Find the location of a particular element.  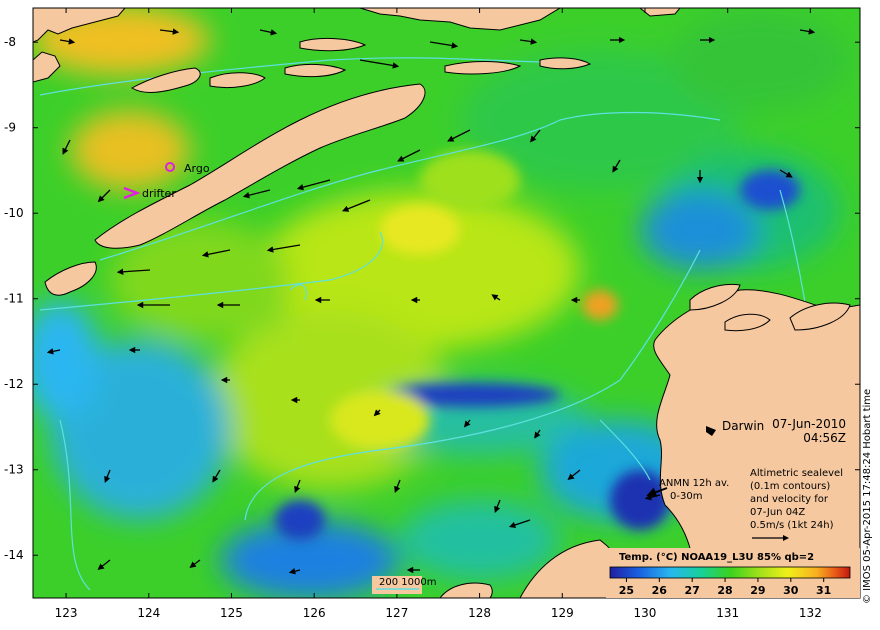

lon-tick-label: 128 is located at coordinates (479, 613).